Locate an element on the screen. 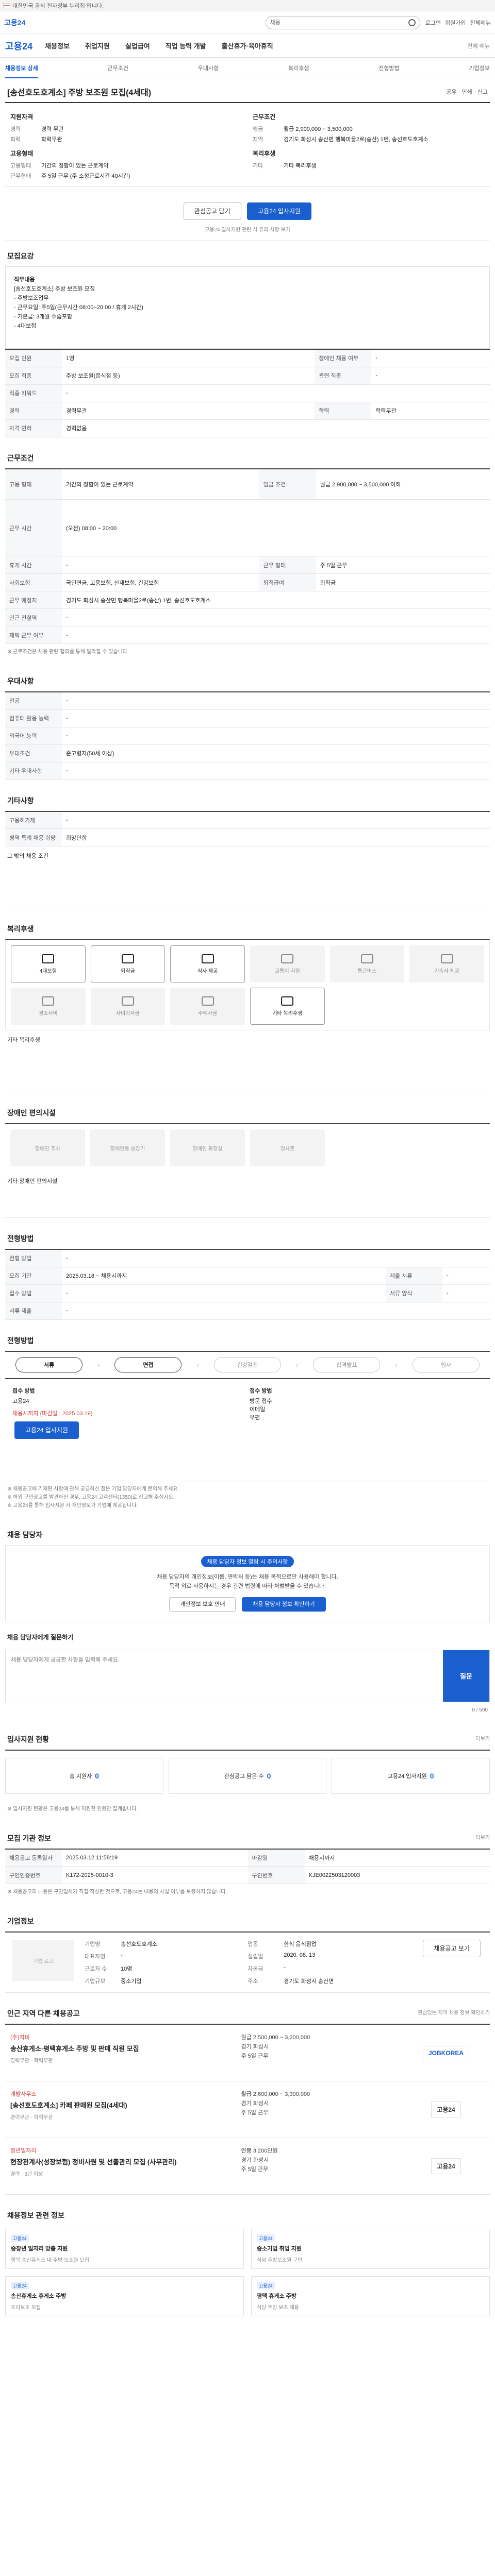  sitecard-tag: 고용24 is located at coordinates (20, 2238).